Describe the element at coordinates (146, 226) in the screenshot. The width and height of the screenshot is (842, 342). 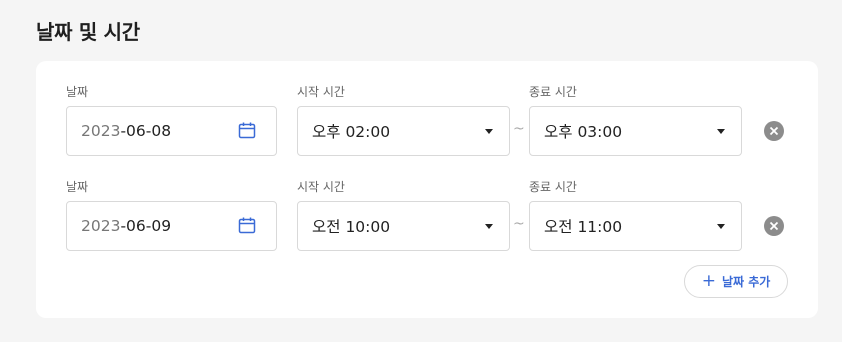
I see `date-month-day: -06-09` at that location.